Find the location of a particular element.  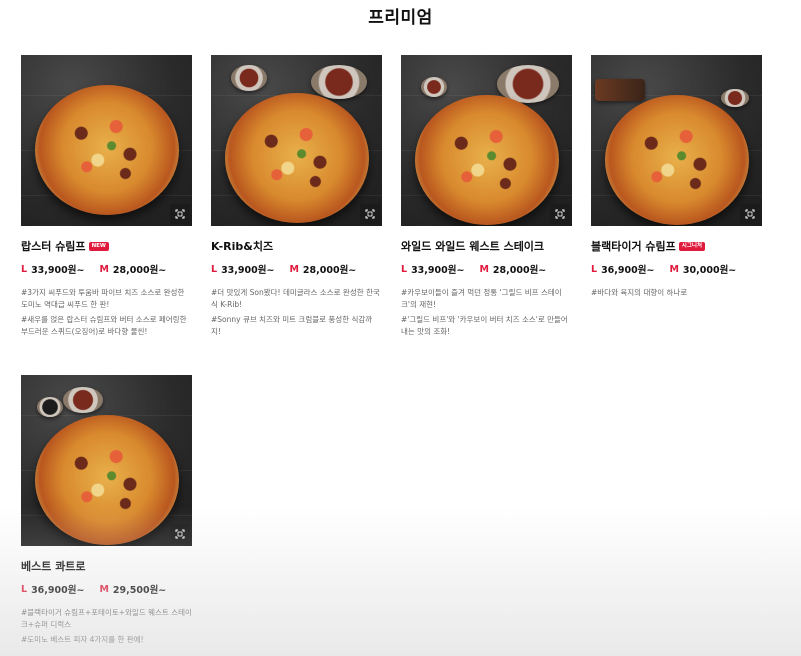

signature-badge: 시그니처 is located at coordinates (692, 246).